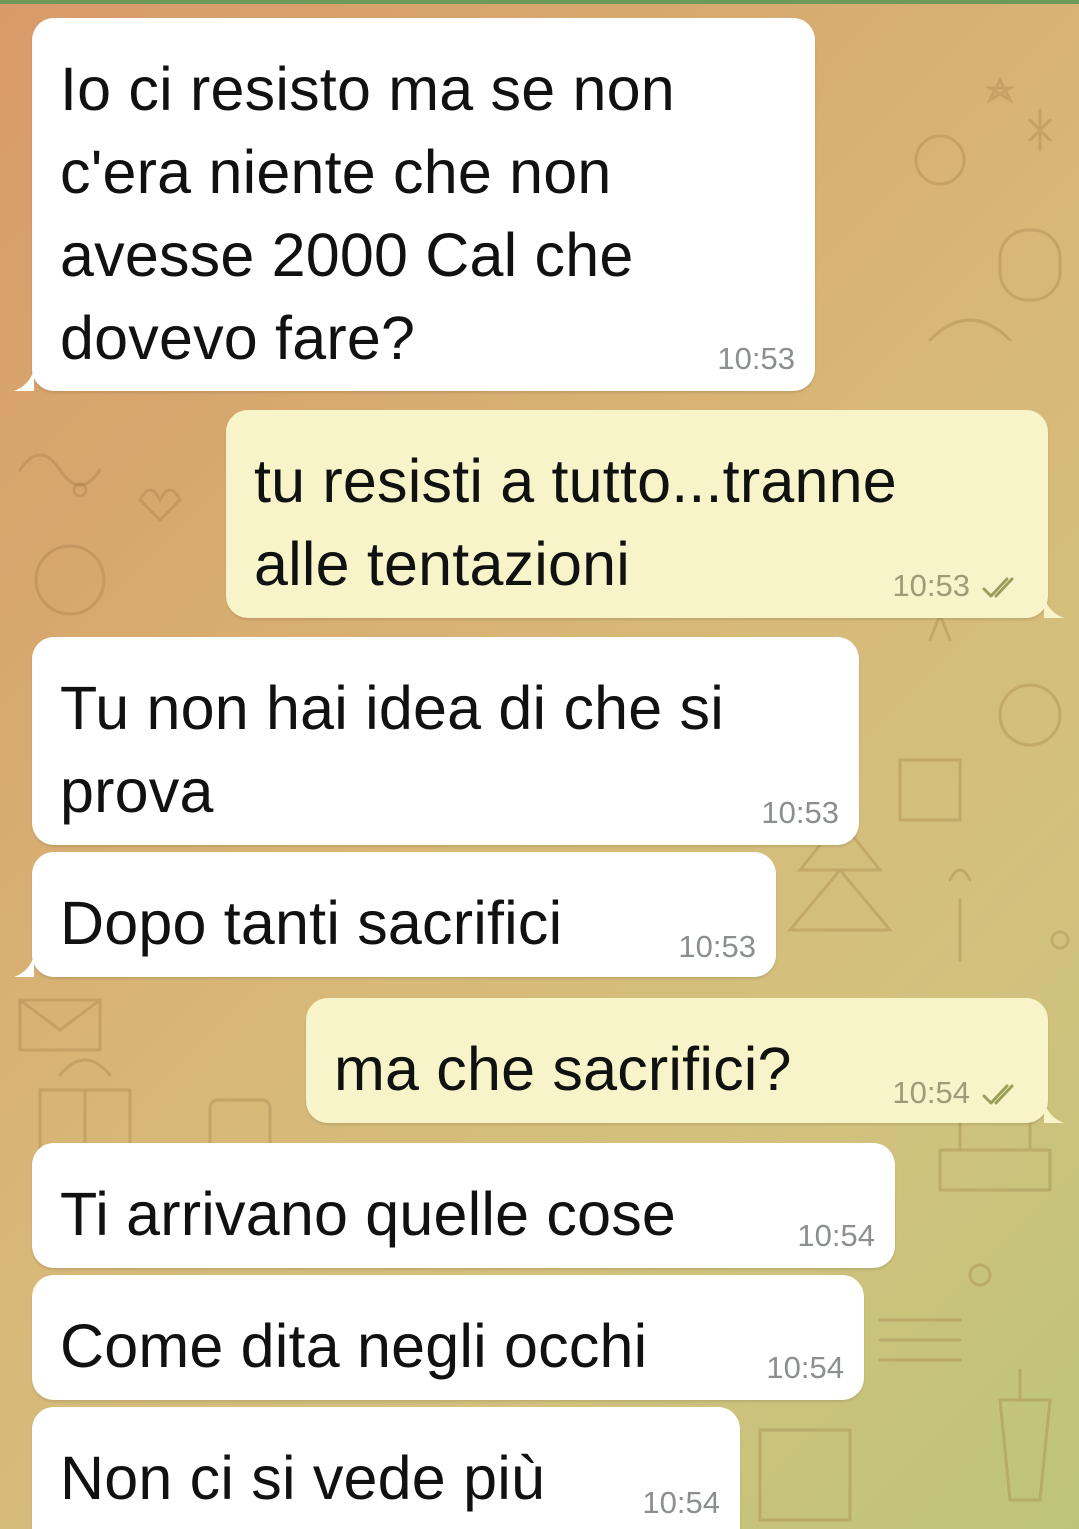 The width and height of the screenshot is (1079, 1529). I want to click on message-text: Come dita negli occhi, so click(354, 1346).